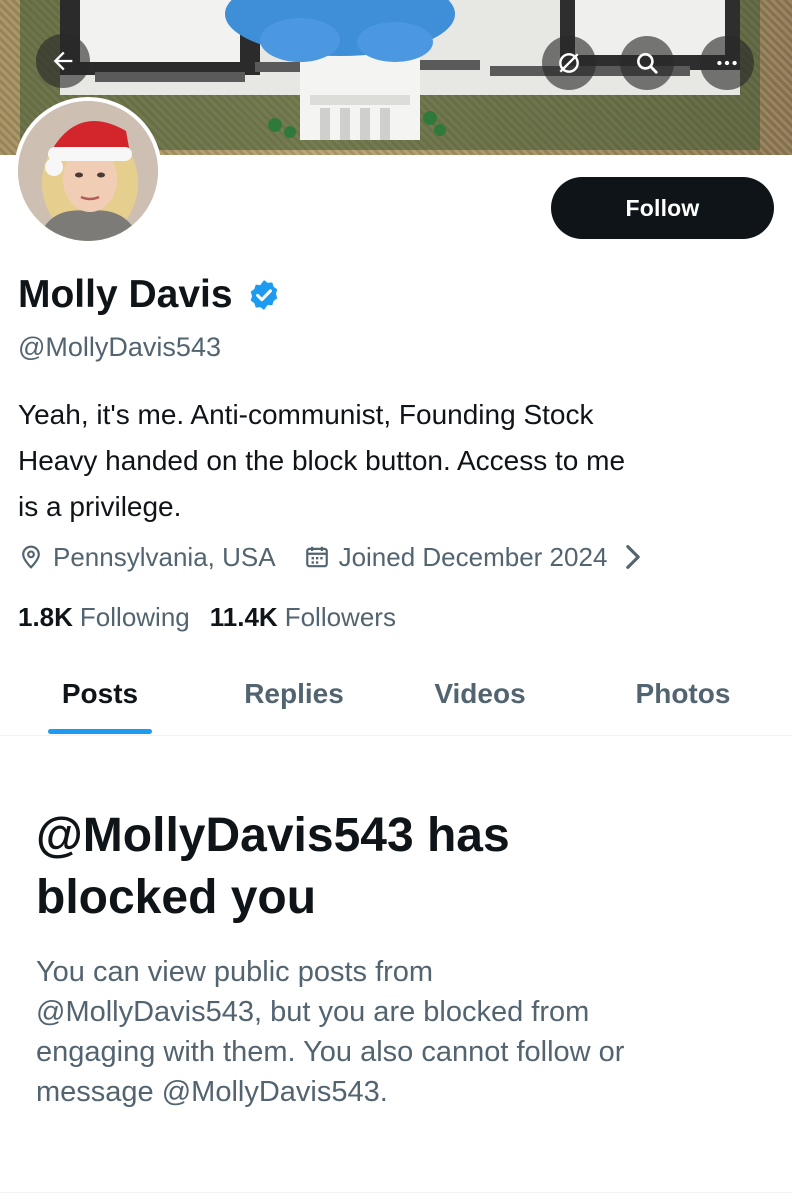 Image resolution: width=792 pixels, height=1199 pixels. I want to click on calendar-icon, so click(316, 557).